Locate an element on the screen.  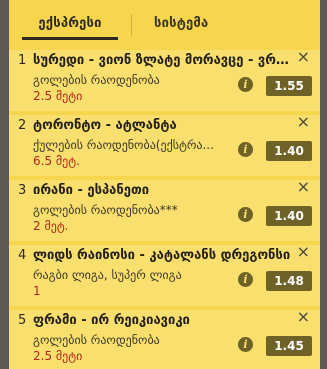
tab-system: სისტემა is located at coordinates (181, 23).